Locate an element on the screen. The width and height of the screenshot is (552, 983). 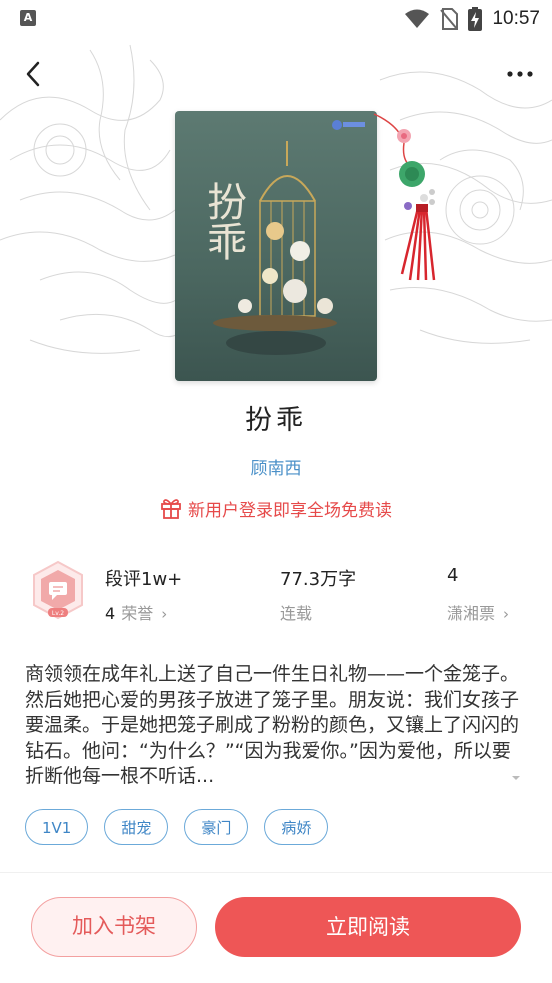
wifi-icon is located at coordinates (417, 18).